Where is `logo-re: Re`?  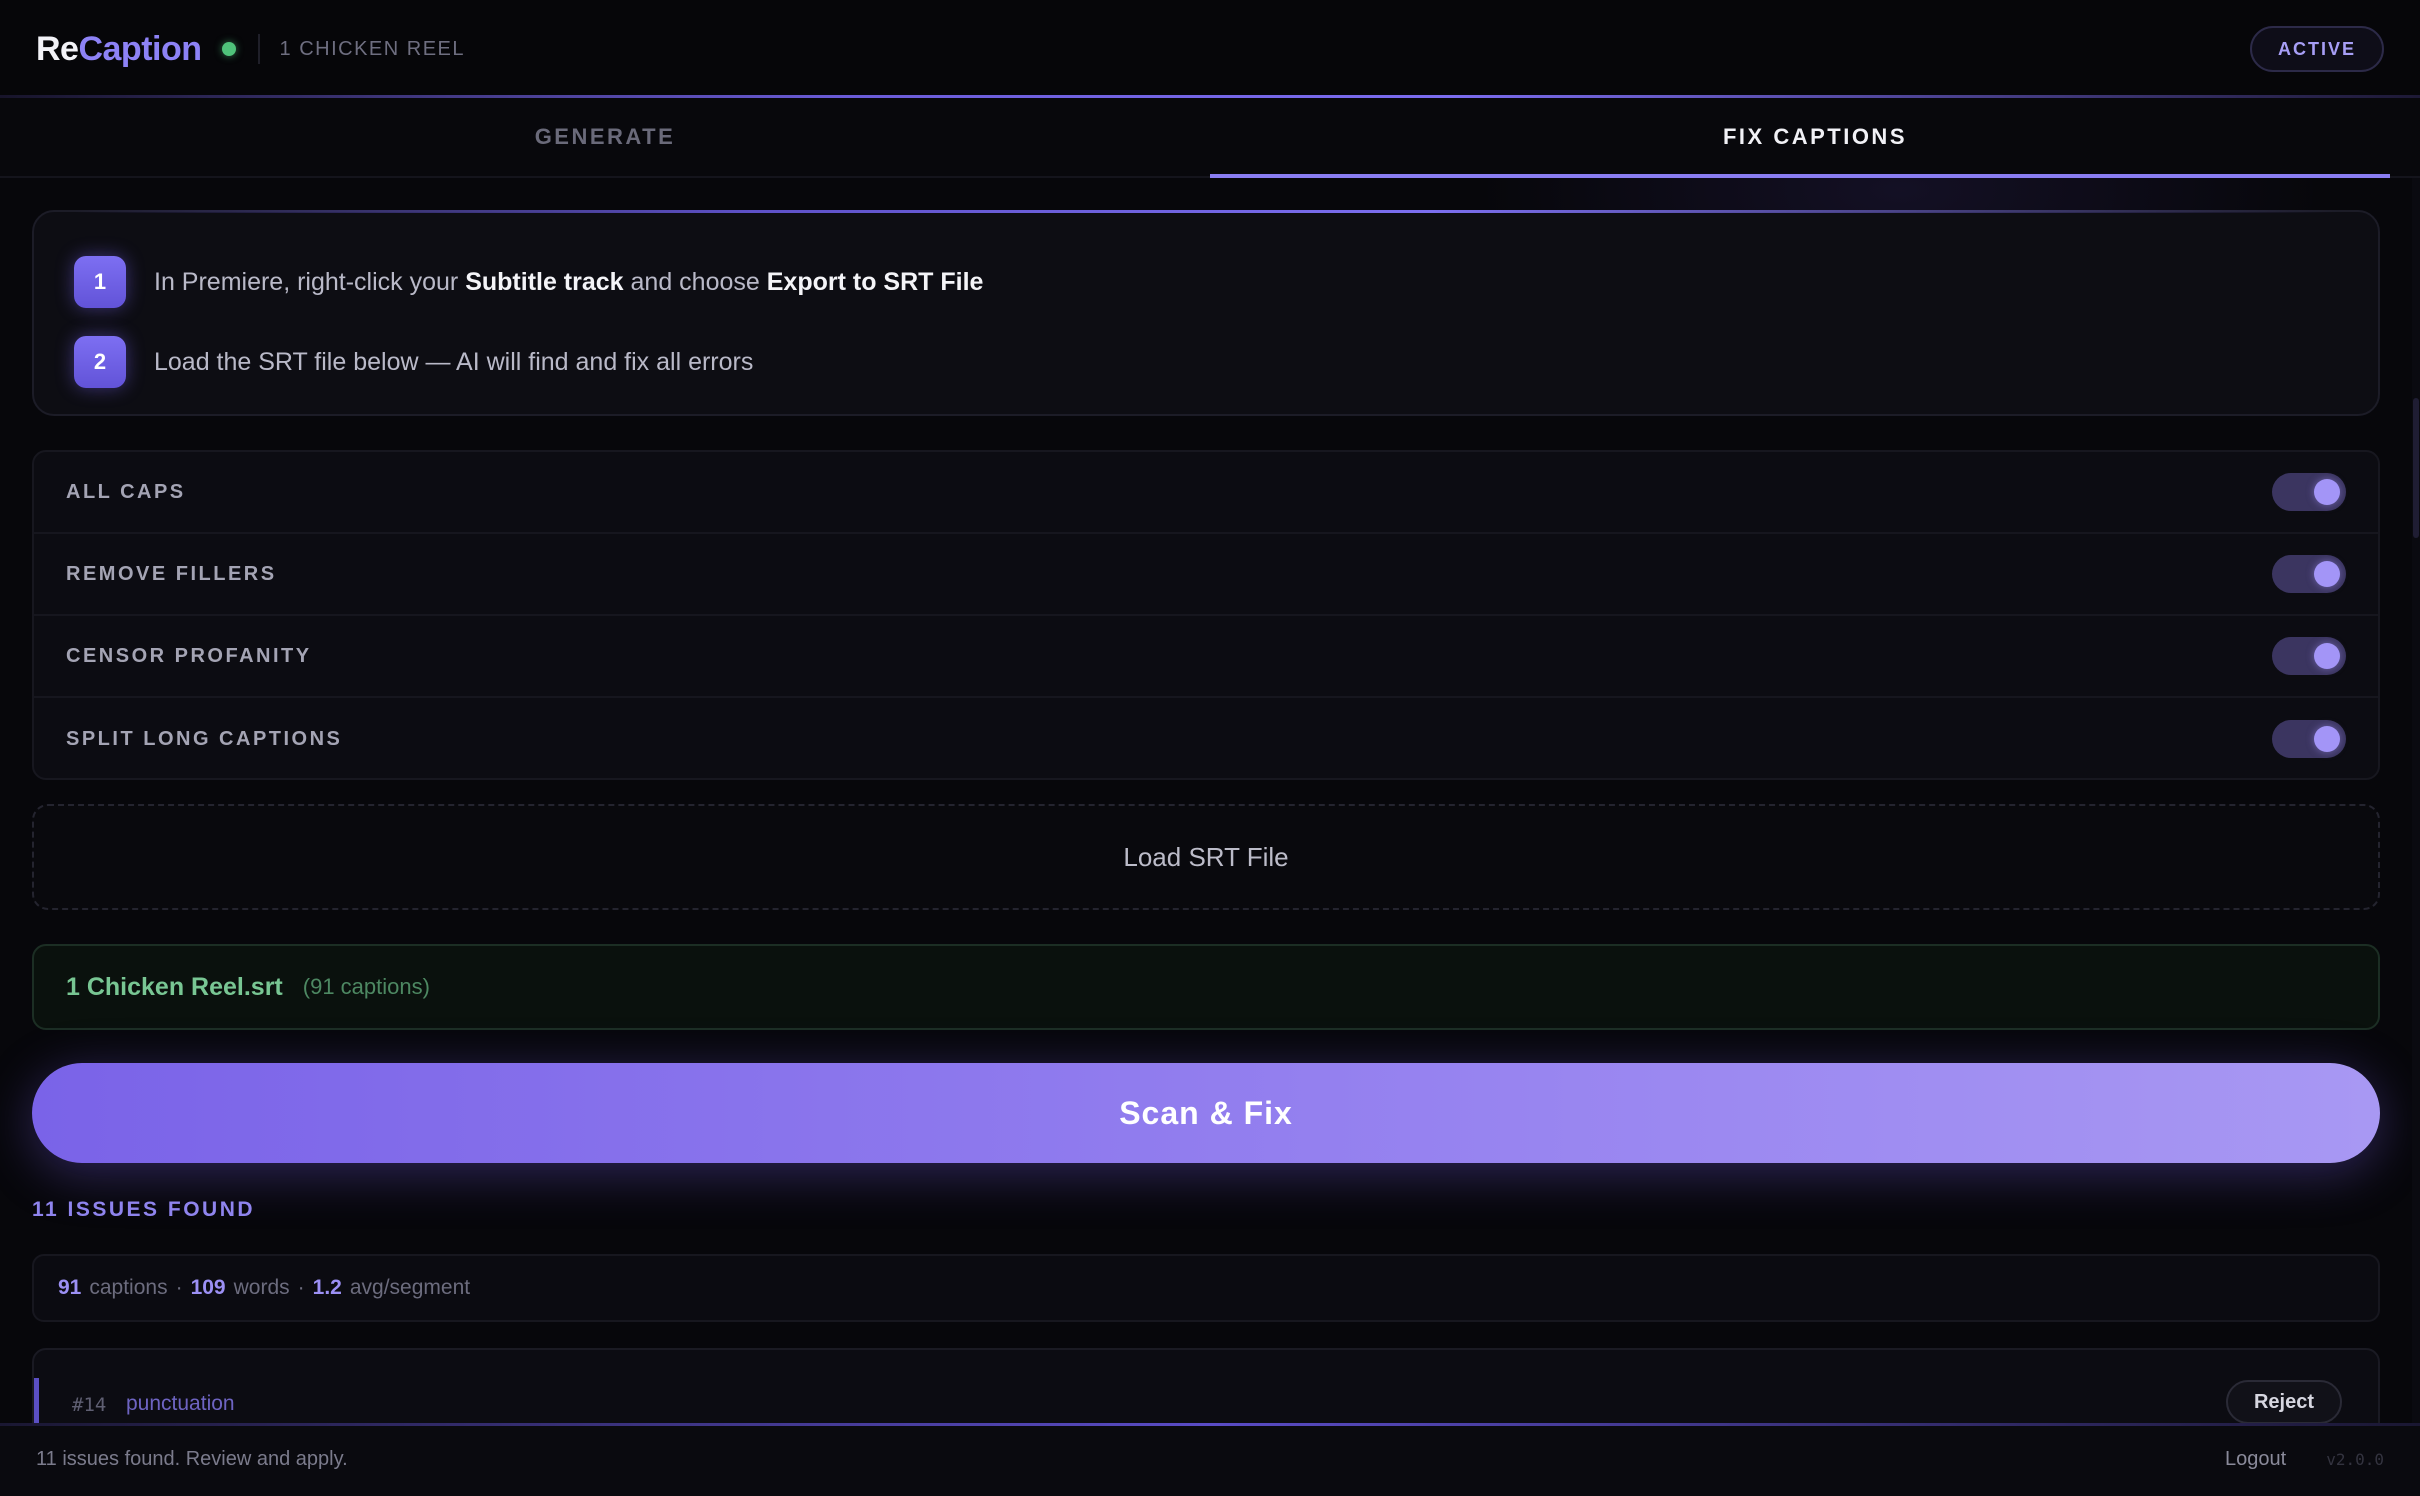
logo-re: Re is located at coordinates (57, 48).